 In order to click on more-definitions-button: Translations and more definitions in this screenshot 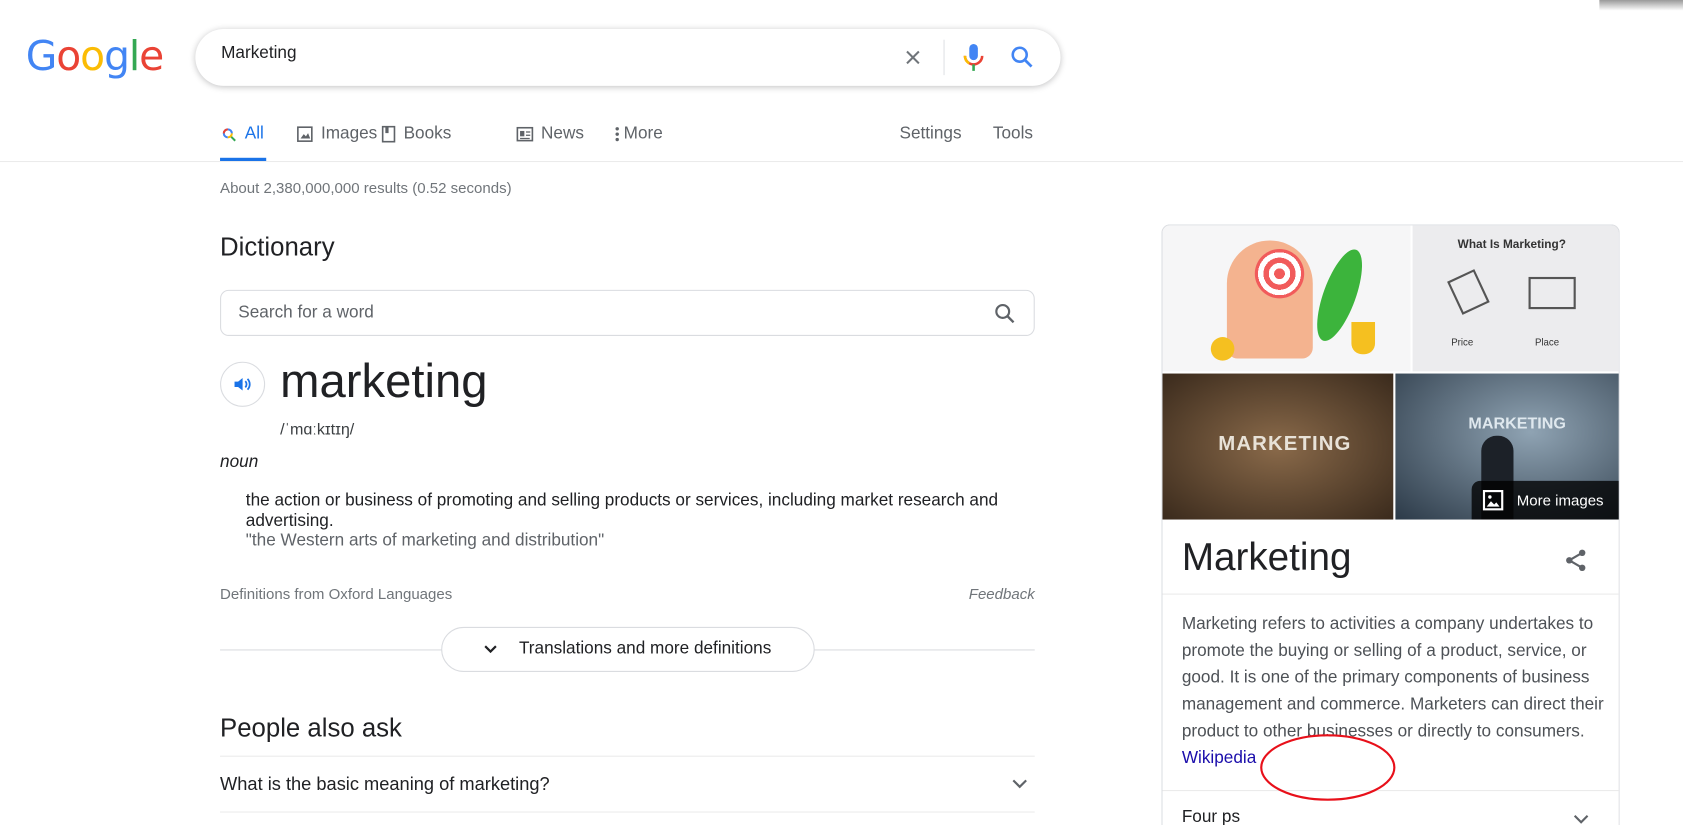, I will do `click(628, 649)`.